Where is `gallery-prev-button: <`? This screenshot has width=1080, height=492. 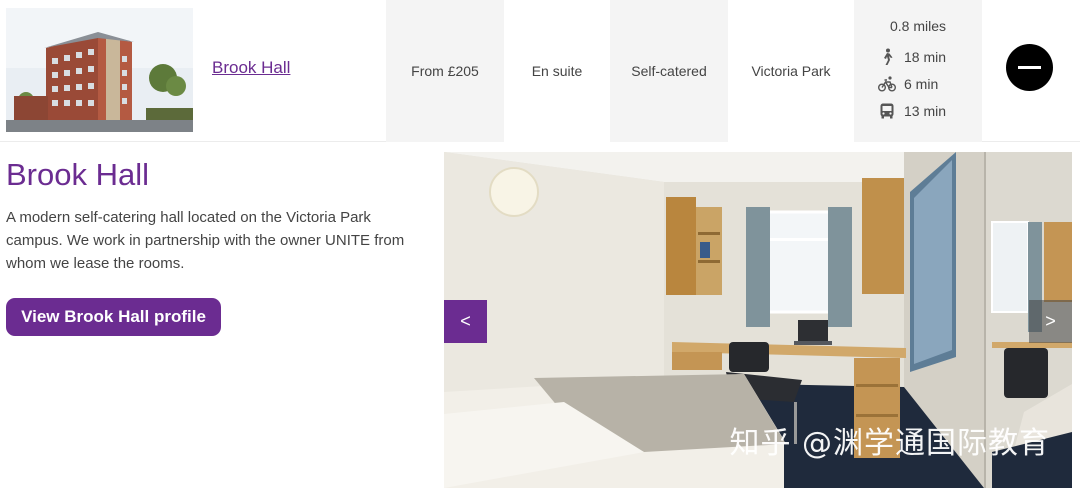
gallery-prev-button: < is located at coordinates (465, 321).